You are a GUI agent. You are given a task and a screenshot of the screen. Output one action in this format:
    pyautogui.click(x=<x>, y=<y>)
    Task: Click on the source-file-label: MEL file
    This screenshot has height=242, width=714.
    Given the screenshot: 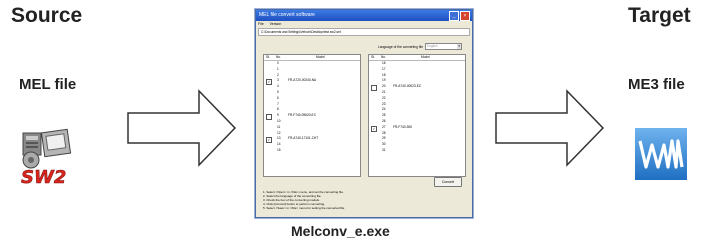 What is the action you would take?
    pyautogui.click(x=48, y=84)
    